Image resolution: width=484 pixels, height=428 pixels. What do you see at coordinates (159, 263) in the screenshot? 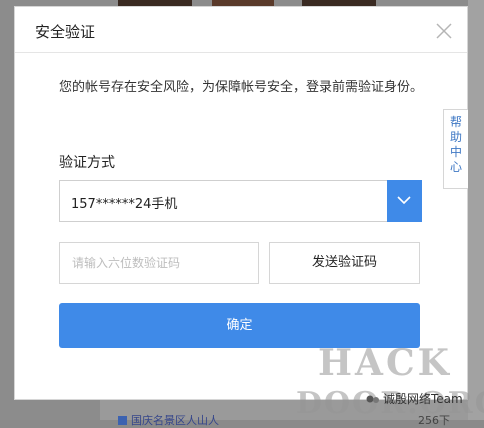
I see `verification-code-input` at bounding box center [159, 263].